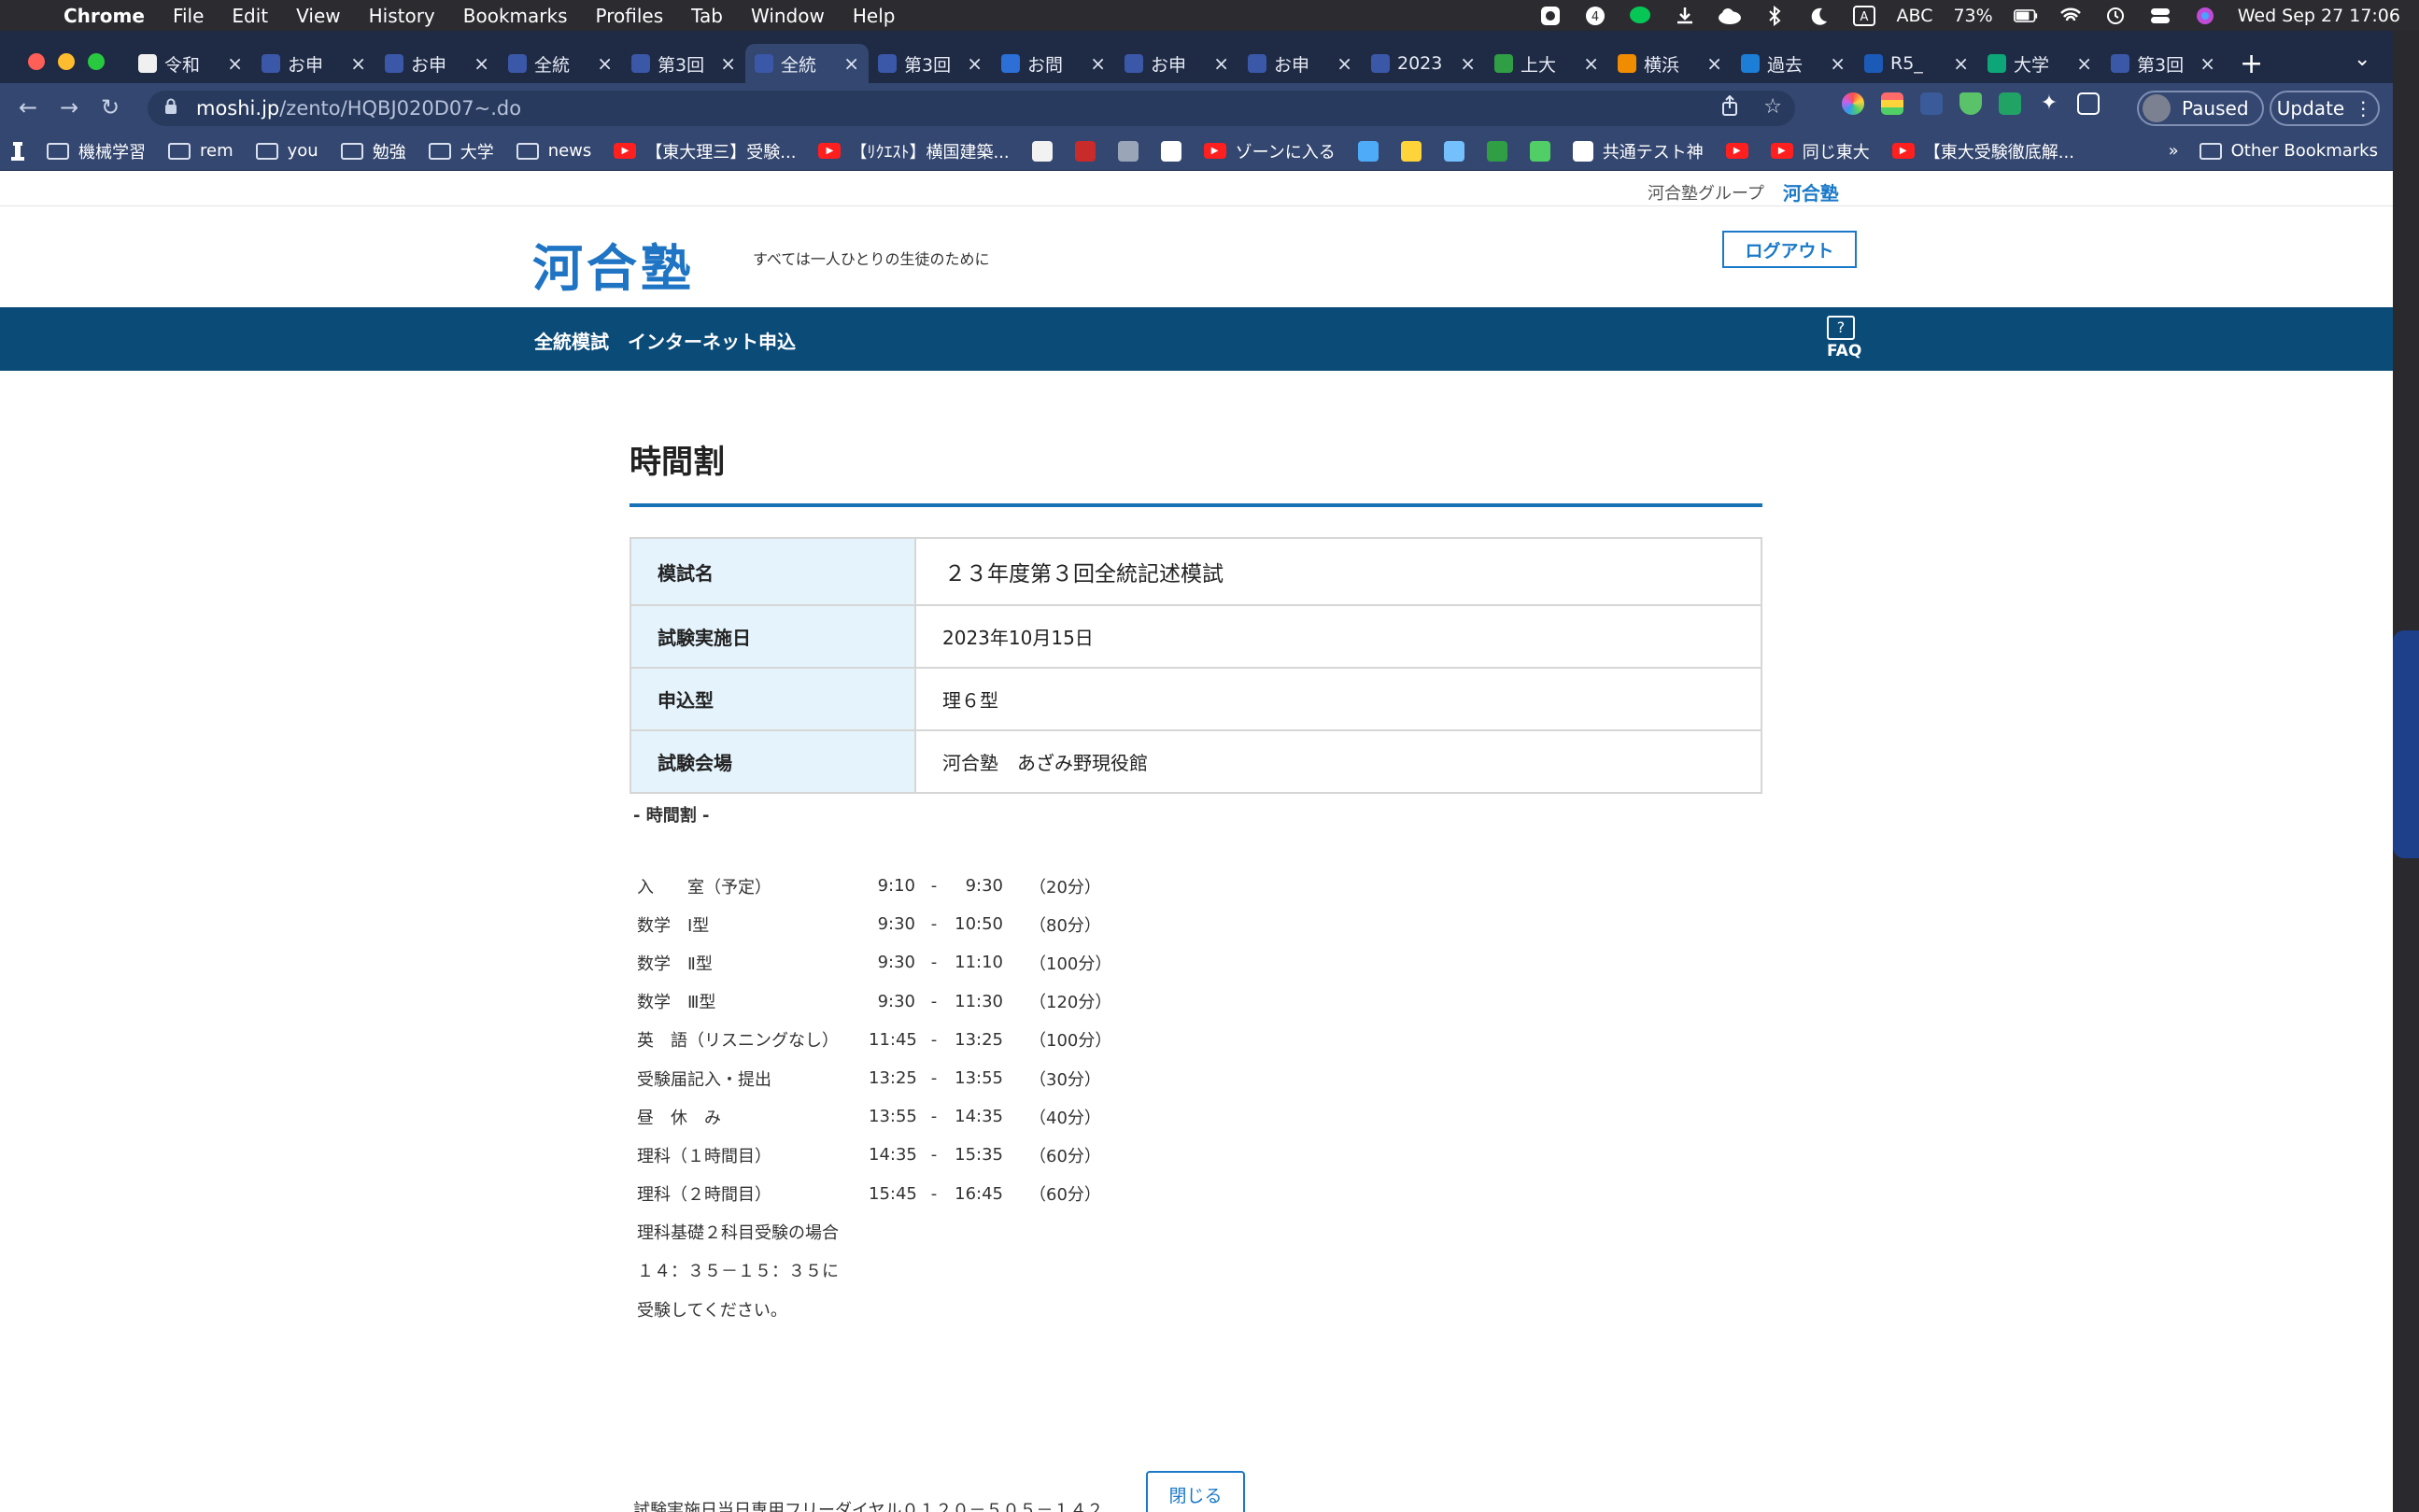  Describe the element at coordinates (2025, 16) in the screenshot. I see `battery-icon` at that location.